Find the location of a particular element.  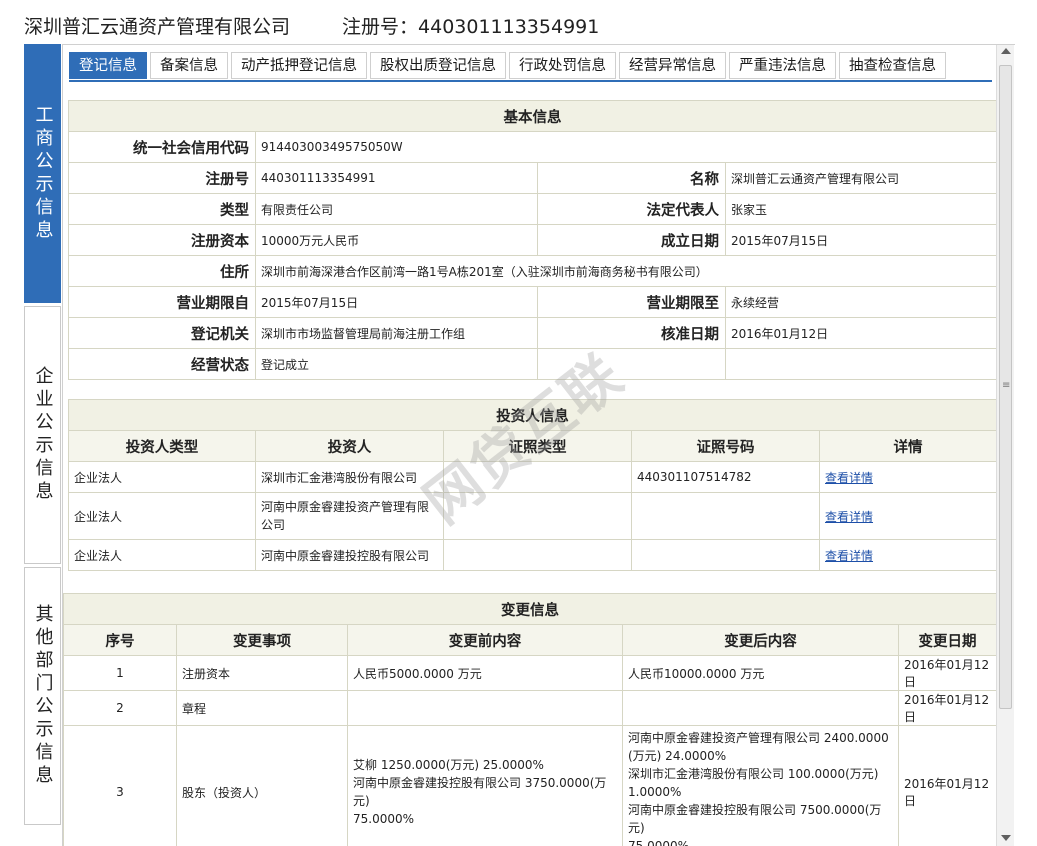

line: 河南中原金睿建投控股有限公司 7500.0000(万元) is located at coordinates (755, 819).